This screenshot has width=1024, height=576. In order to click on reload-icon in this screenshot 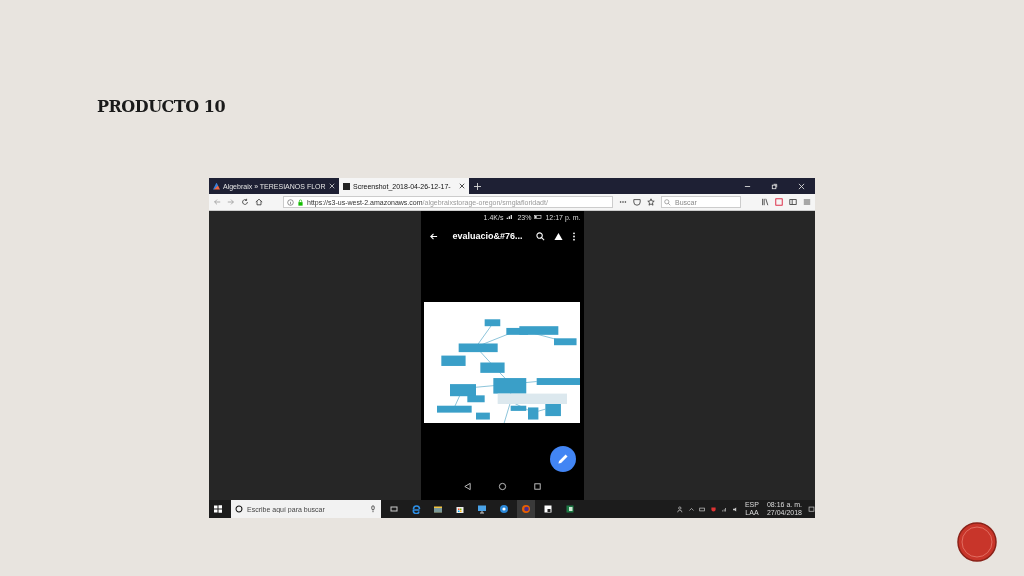, I will do `click(245, 202)`.